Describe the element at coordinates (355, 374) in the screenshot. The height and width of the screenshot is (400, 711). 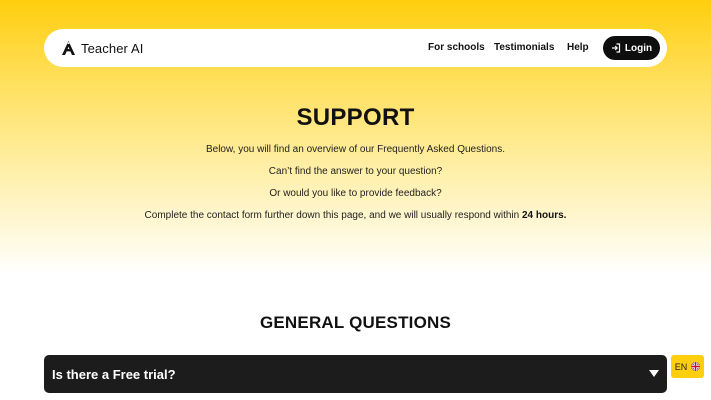
I see `faq-item: Is there a Free trial?` at that location.